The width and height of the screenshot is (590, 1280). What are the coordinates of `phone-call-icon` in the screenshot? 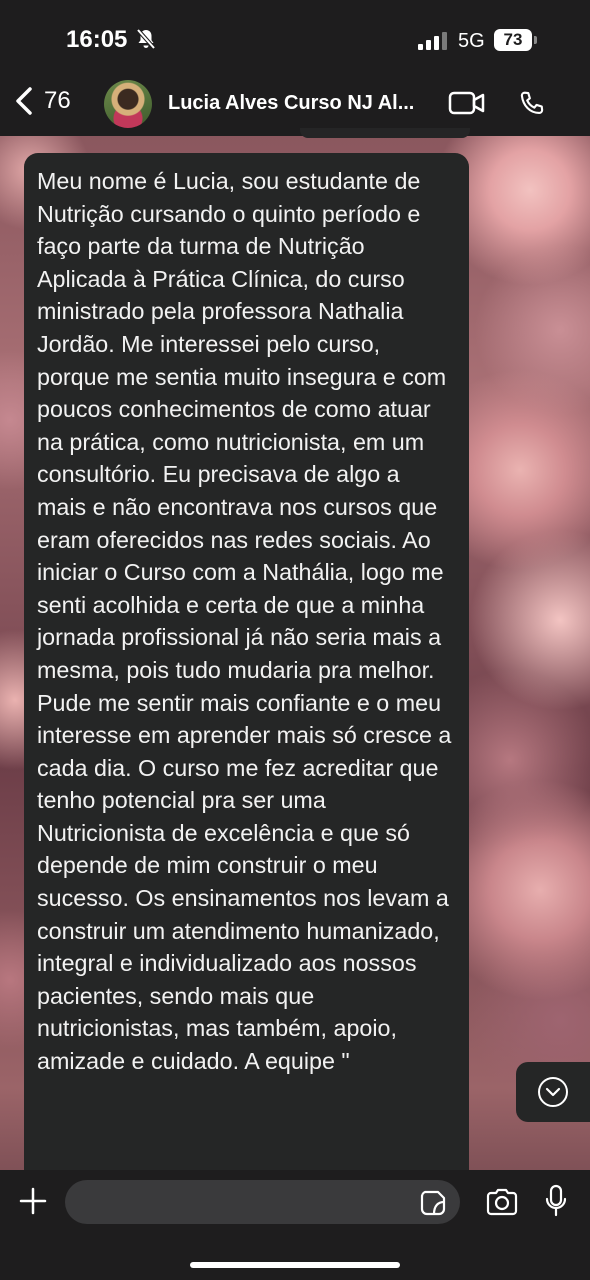 It's located at (532, 106).